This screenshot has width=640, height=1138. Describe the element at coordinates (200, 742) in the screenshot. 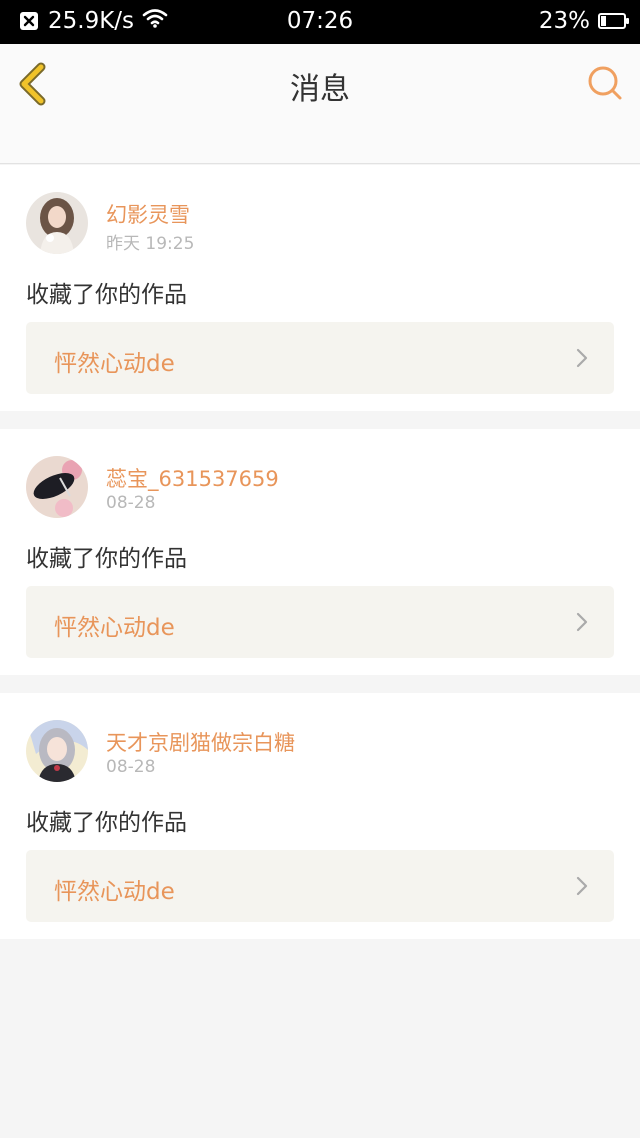

I see `username: 天才京剧猫做宗白糖` at that location.